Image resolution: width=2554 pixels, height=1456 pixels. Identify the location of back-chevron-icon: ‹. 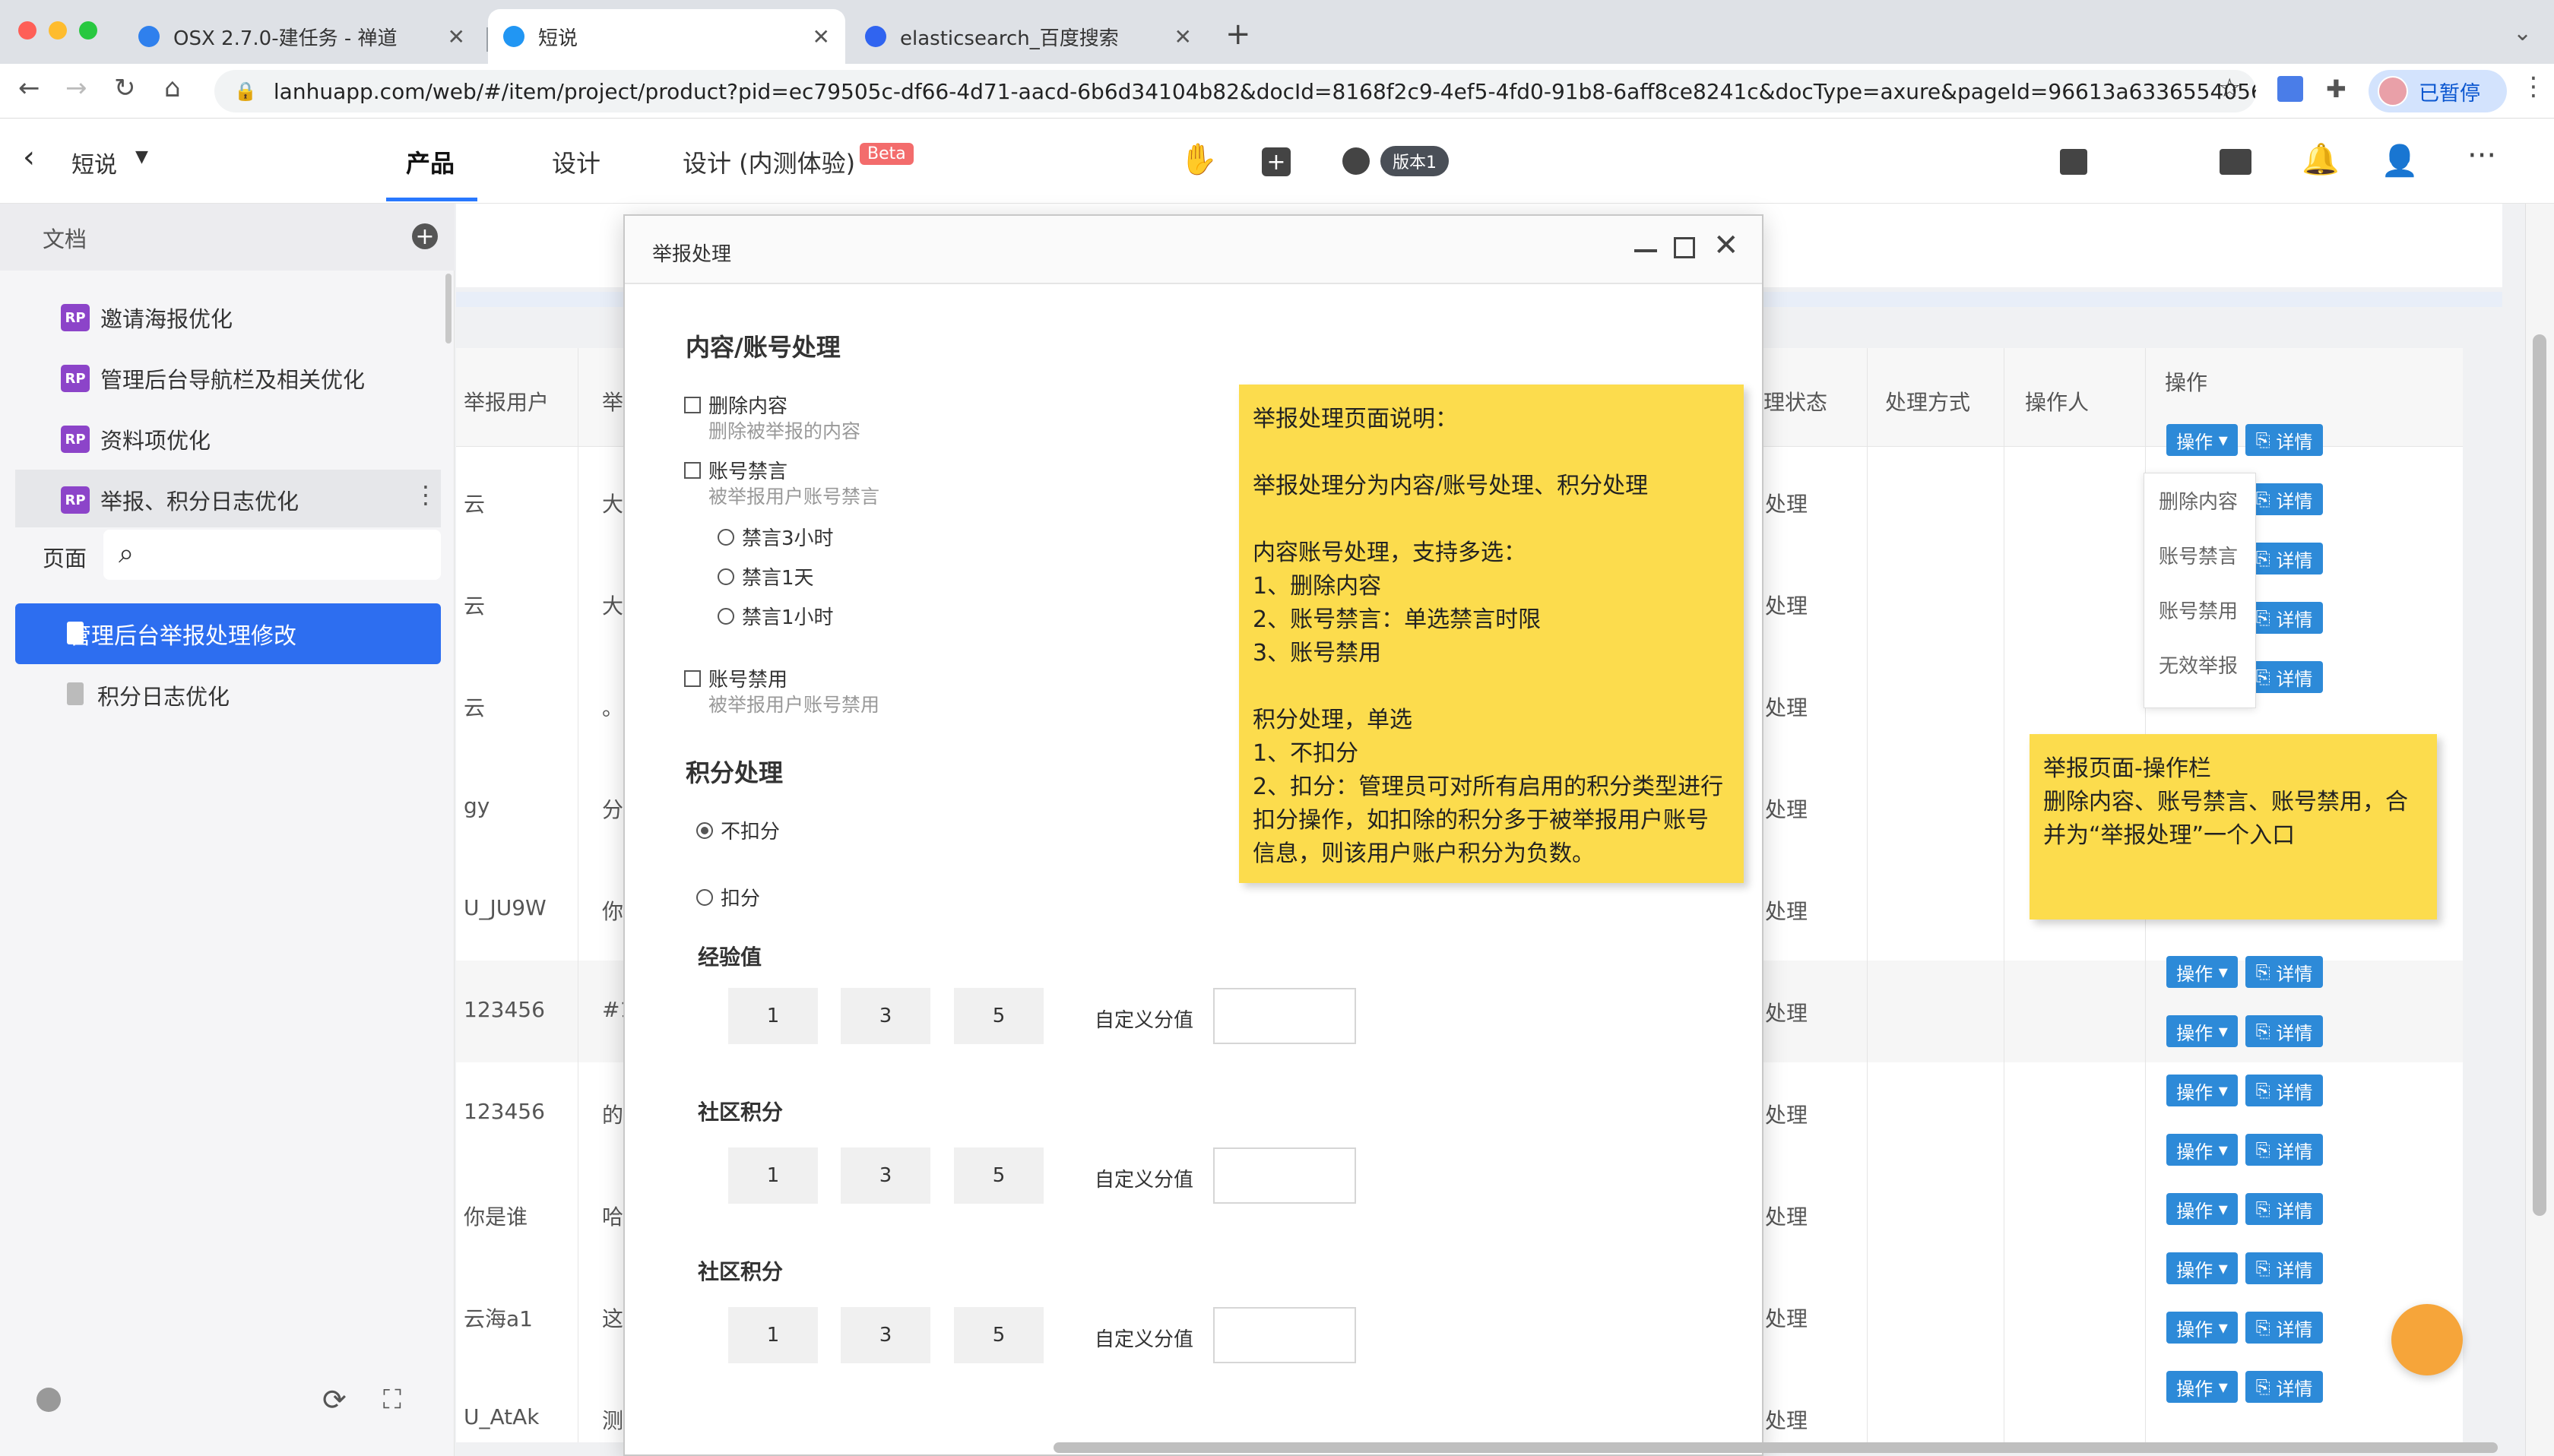
(29, 157).